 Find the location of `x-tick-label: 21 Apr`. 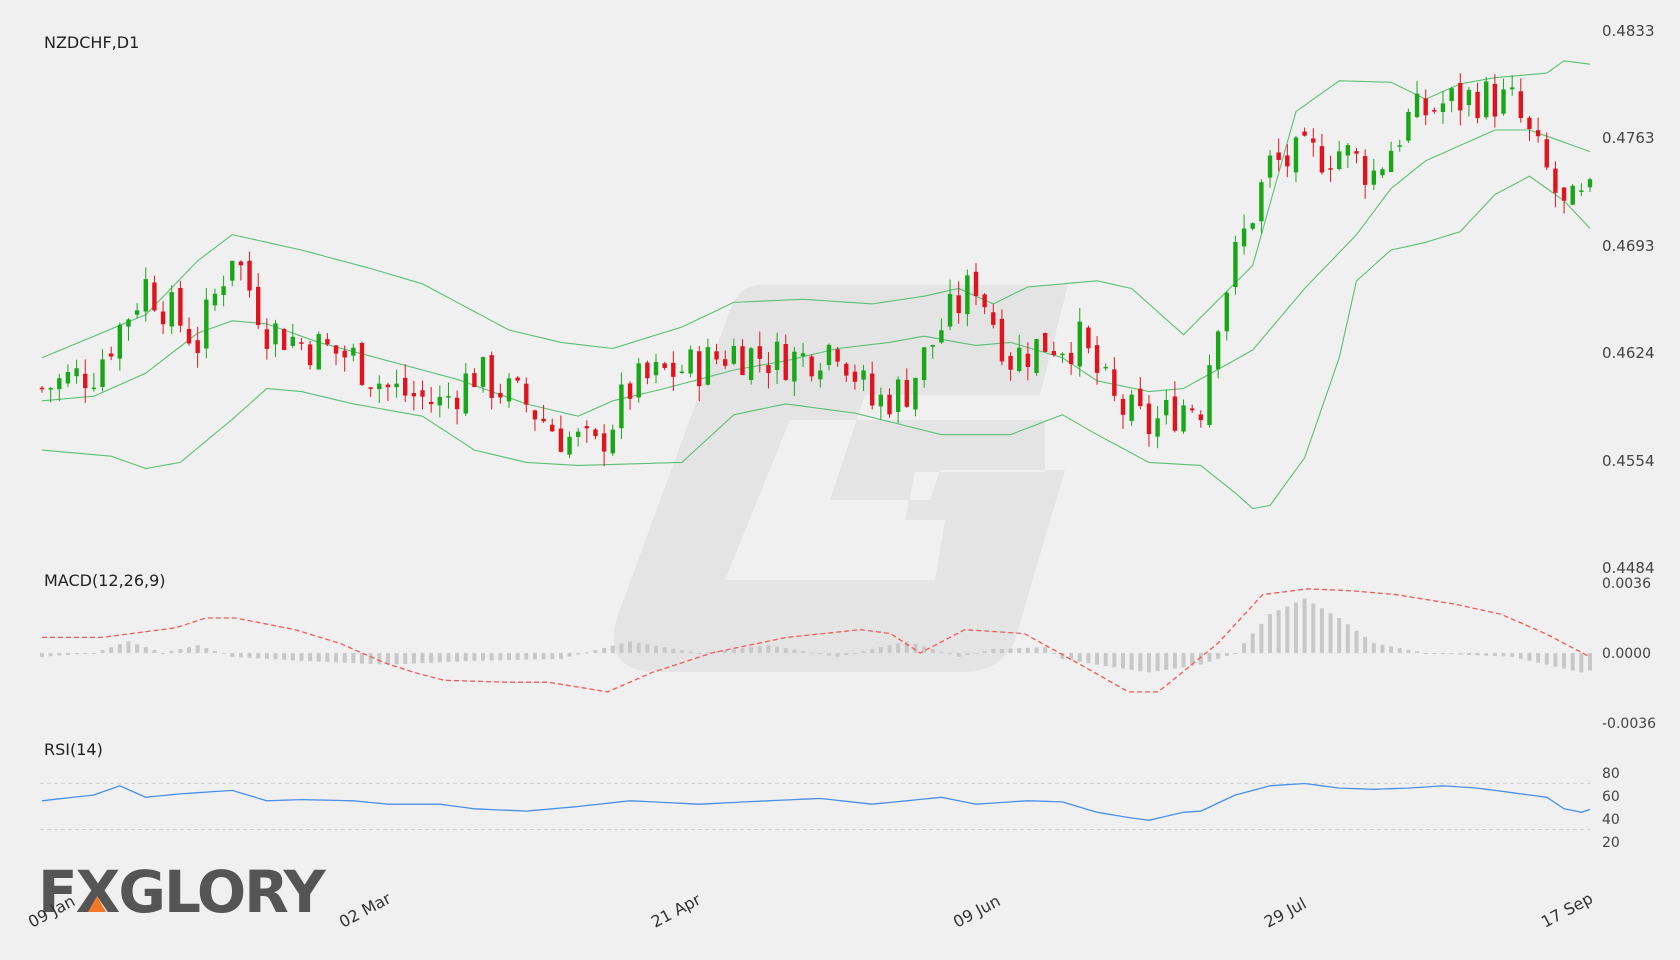

x-tick-label: 21 Apr is located at coordinates (676, 911).